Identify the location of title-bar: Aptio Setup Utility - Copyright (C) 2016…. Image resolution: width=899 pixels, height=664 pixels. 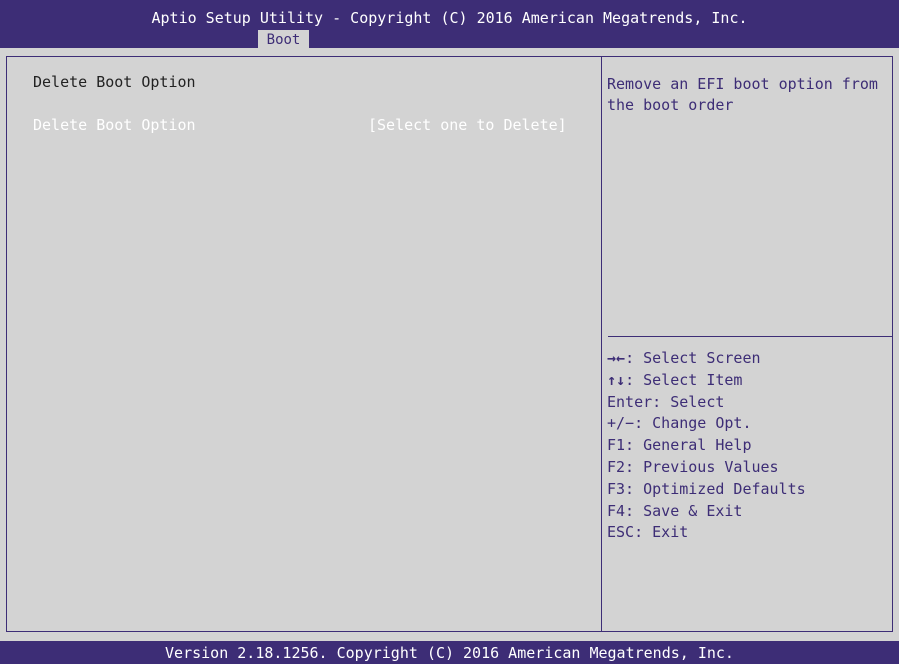
(449, 24).